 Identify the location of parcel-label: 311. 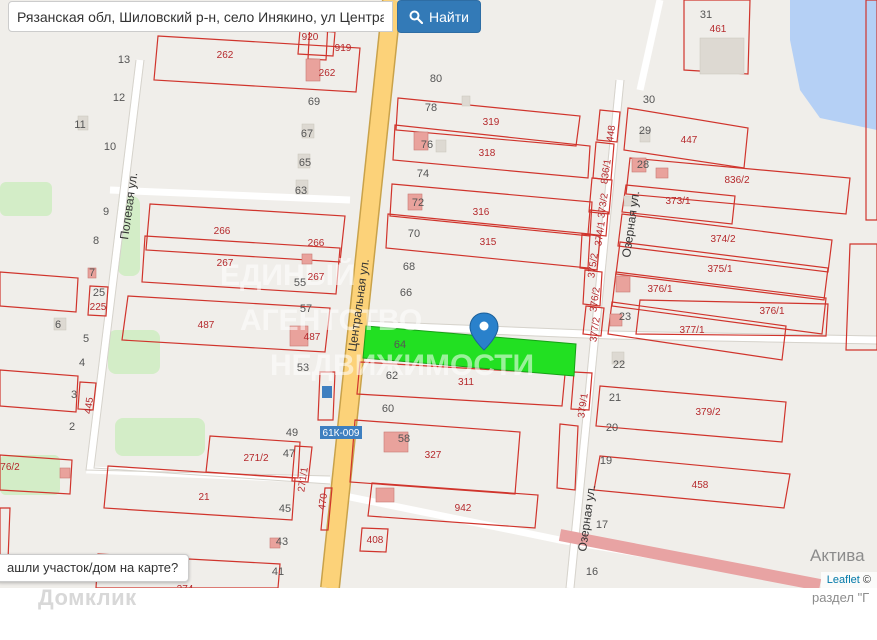
(466, 382).